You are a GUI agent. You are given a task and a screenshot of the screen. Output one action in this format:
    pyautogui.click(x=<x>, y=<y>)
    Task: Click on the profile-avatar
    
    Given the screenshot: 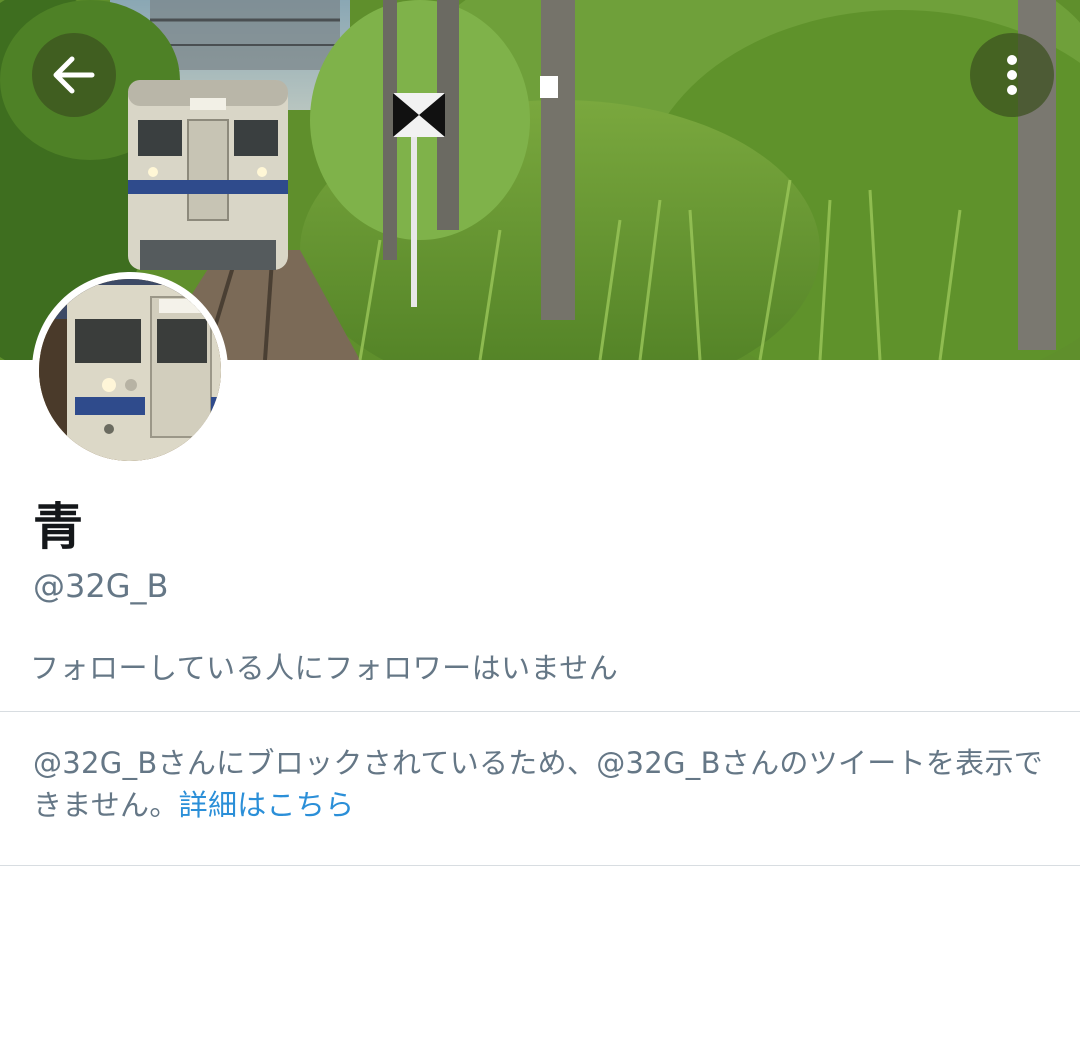 What is the action you would take?
    pyautogui.click(x=130, y=370)
    